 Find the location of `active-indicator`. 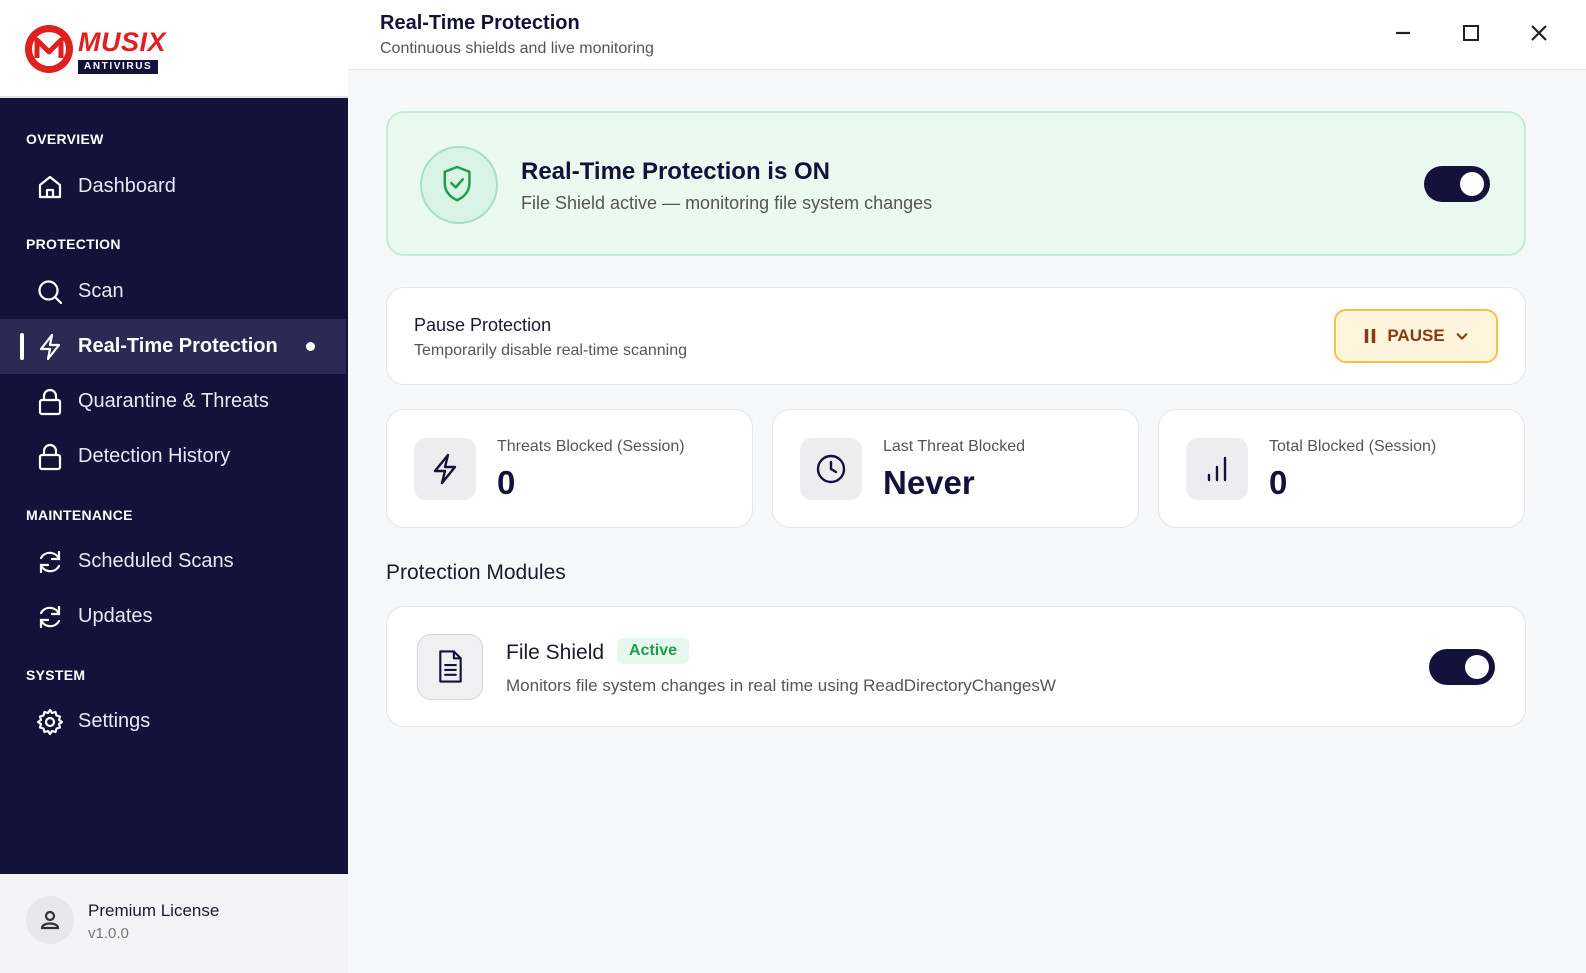

active-indicator is located at coordinates (22, 346).